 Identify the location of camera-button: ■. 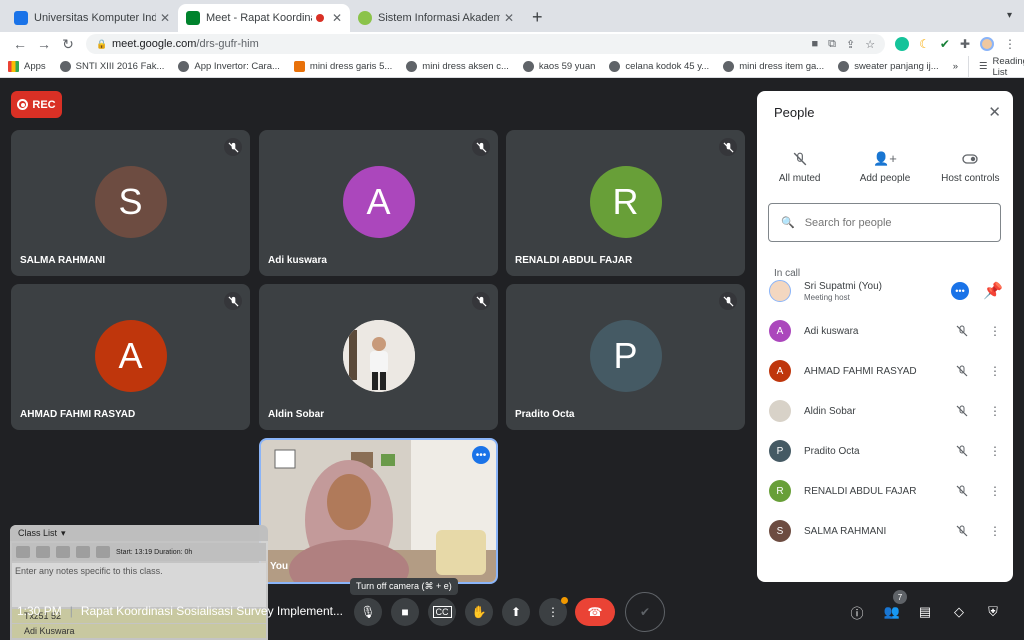
(405, 612).